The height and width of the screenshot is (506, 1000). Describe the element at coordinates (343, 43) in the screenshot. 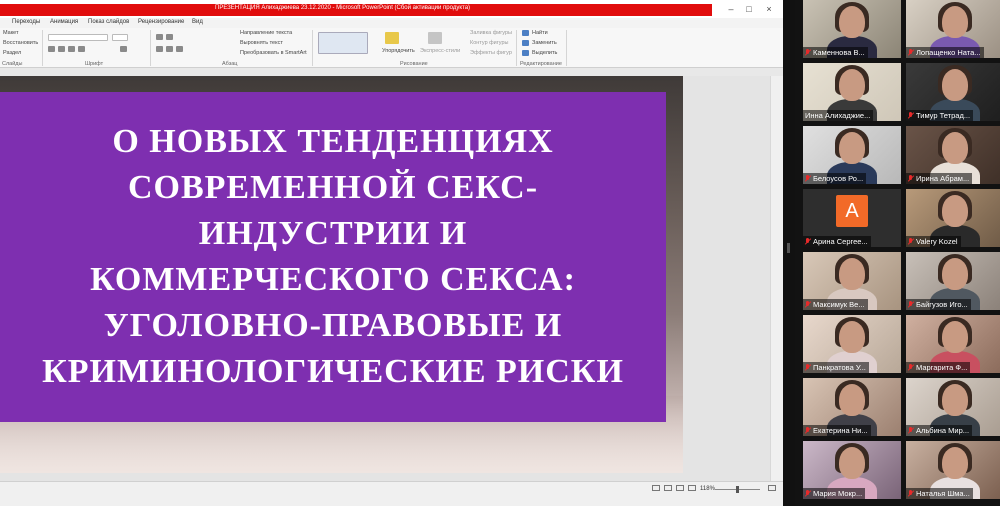

I see `shapes-gallery` at that location.